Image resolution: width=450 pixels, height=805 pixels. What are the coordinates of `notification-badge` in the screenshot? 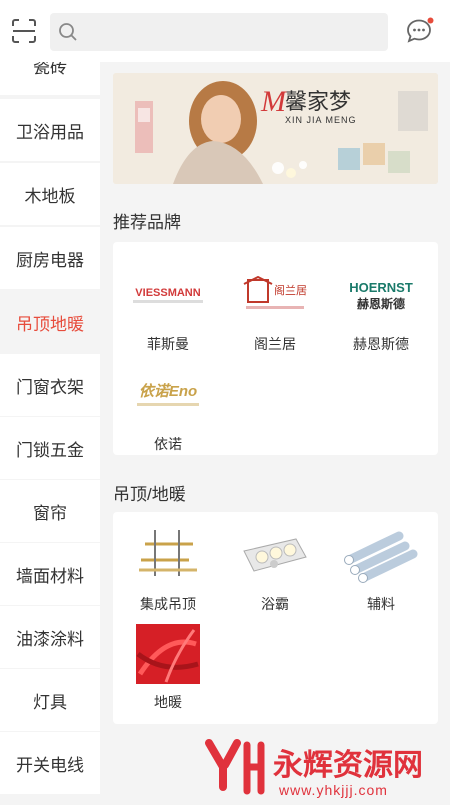 It's located at (430, 20).